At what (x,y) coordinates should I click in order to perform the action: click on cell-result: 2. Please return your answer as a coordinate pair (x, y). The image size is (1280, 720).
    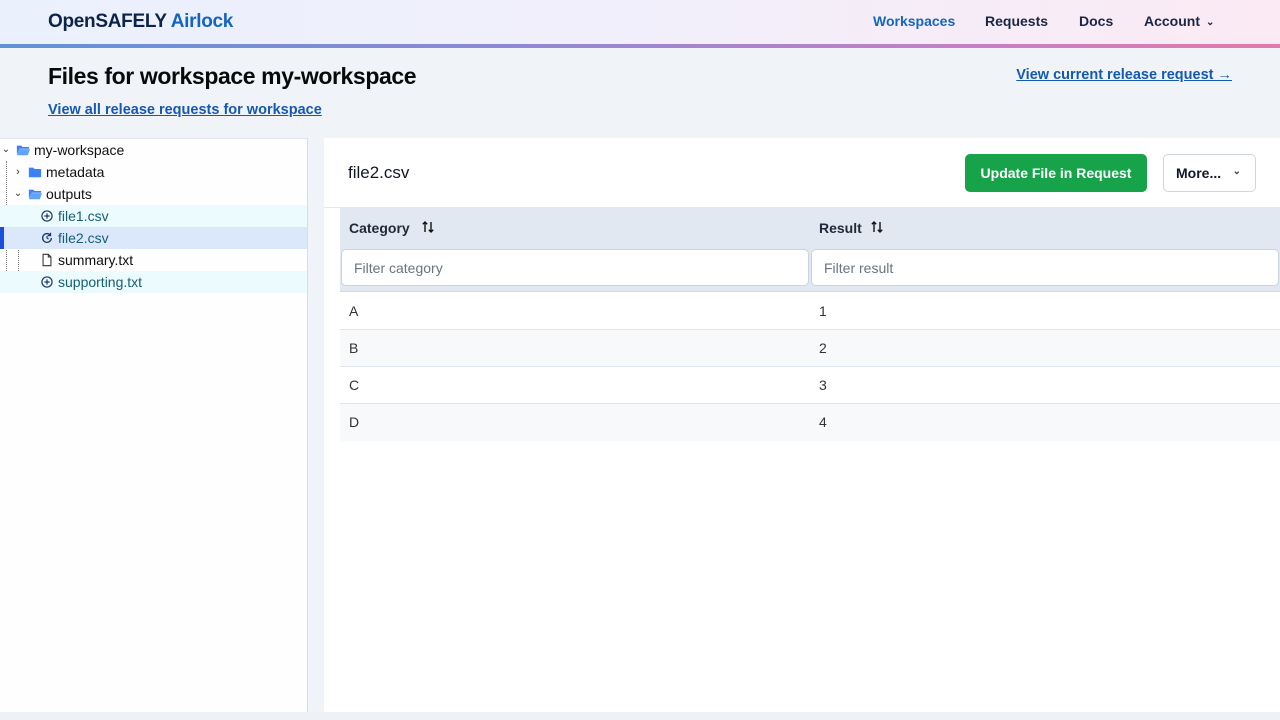
    Looking at the image, I should click on (823, 348).